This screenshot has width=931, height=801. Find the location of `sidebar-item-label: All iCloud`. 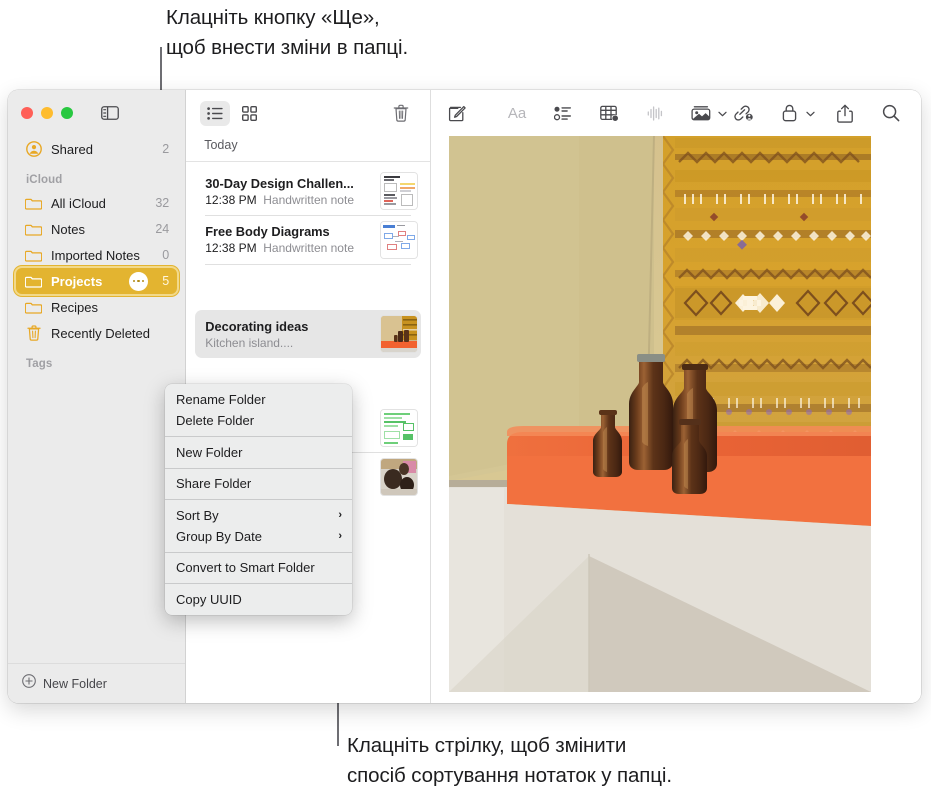

sidebar-item-label: All iCloud is located at coordinates (78, 203).